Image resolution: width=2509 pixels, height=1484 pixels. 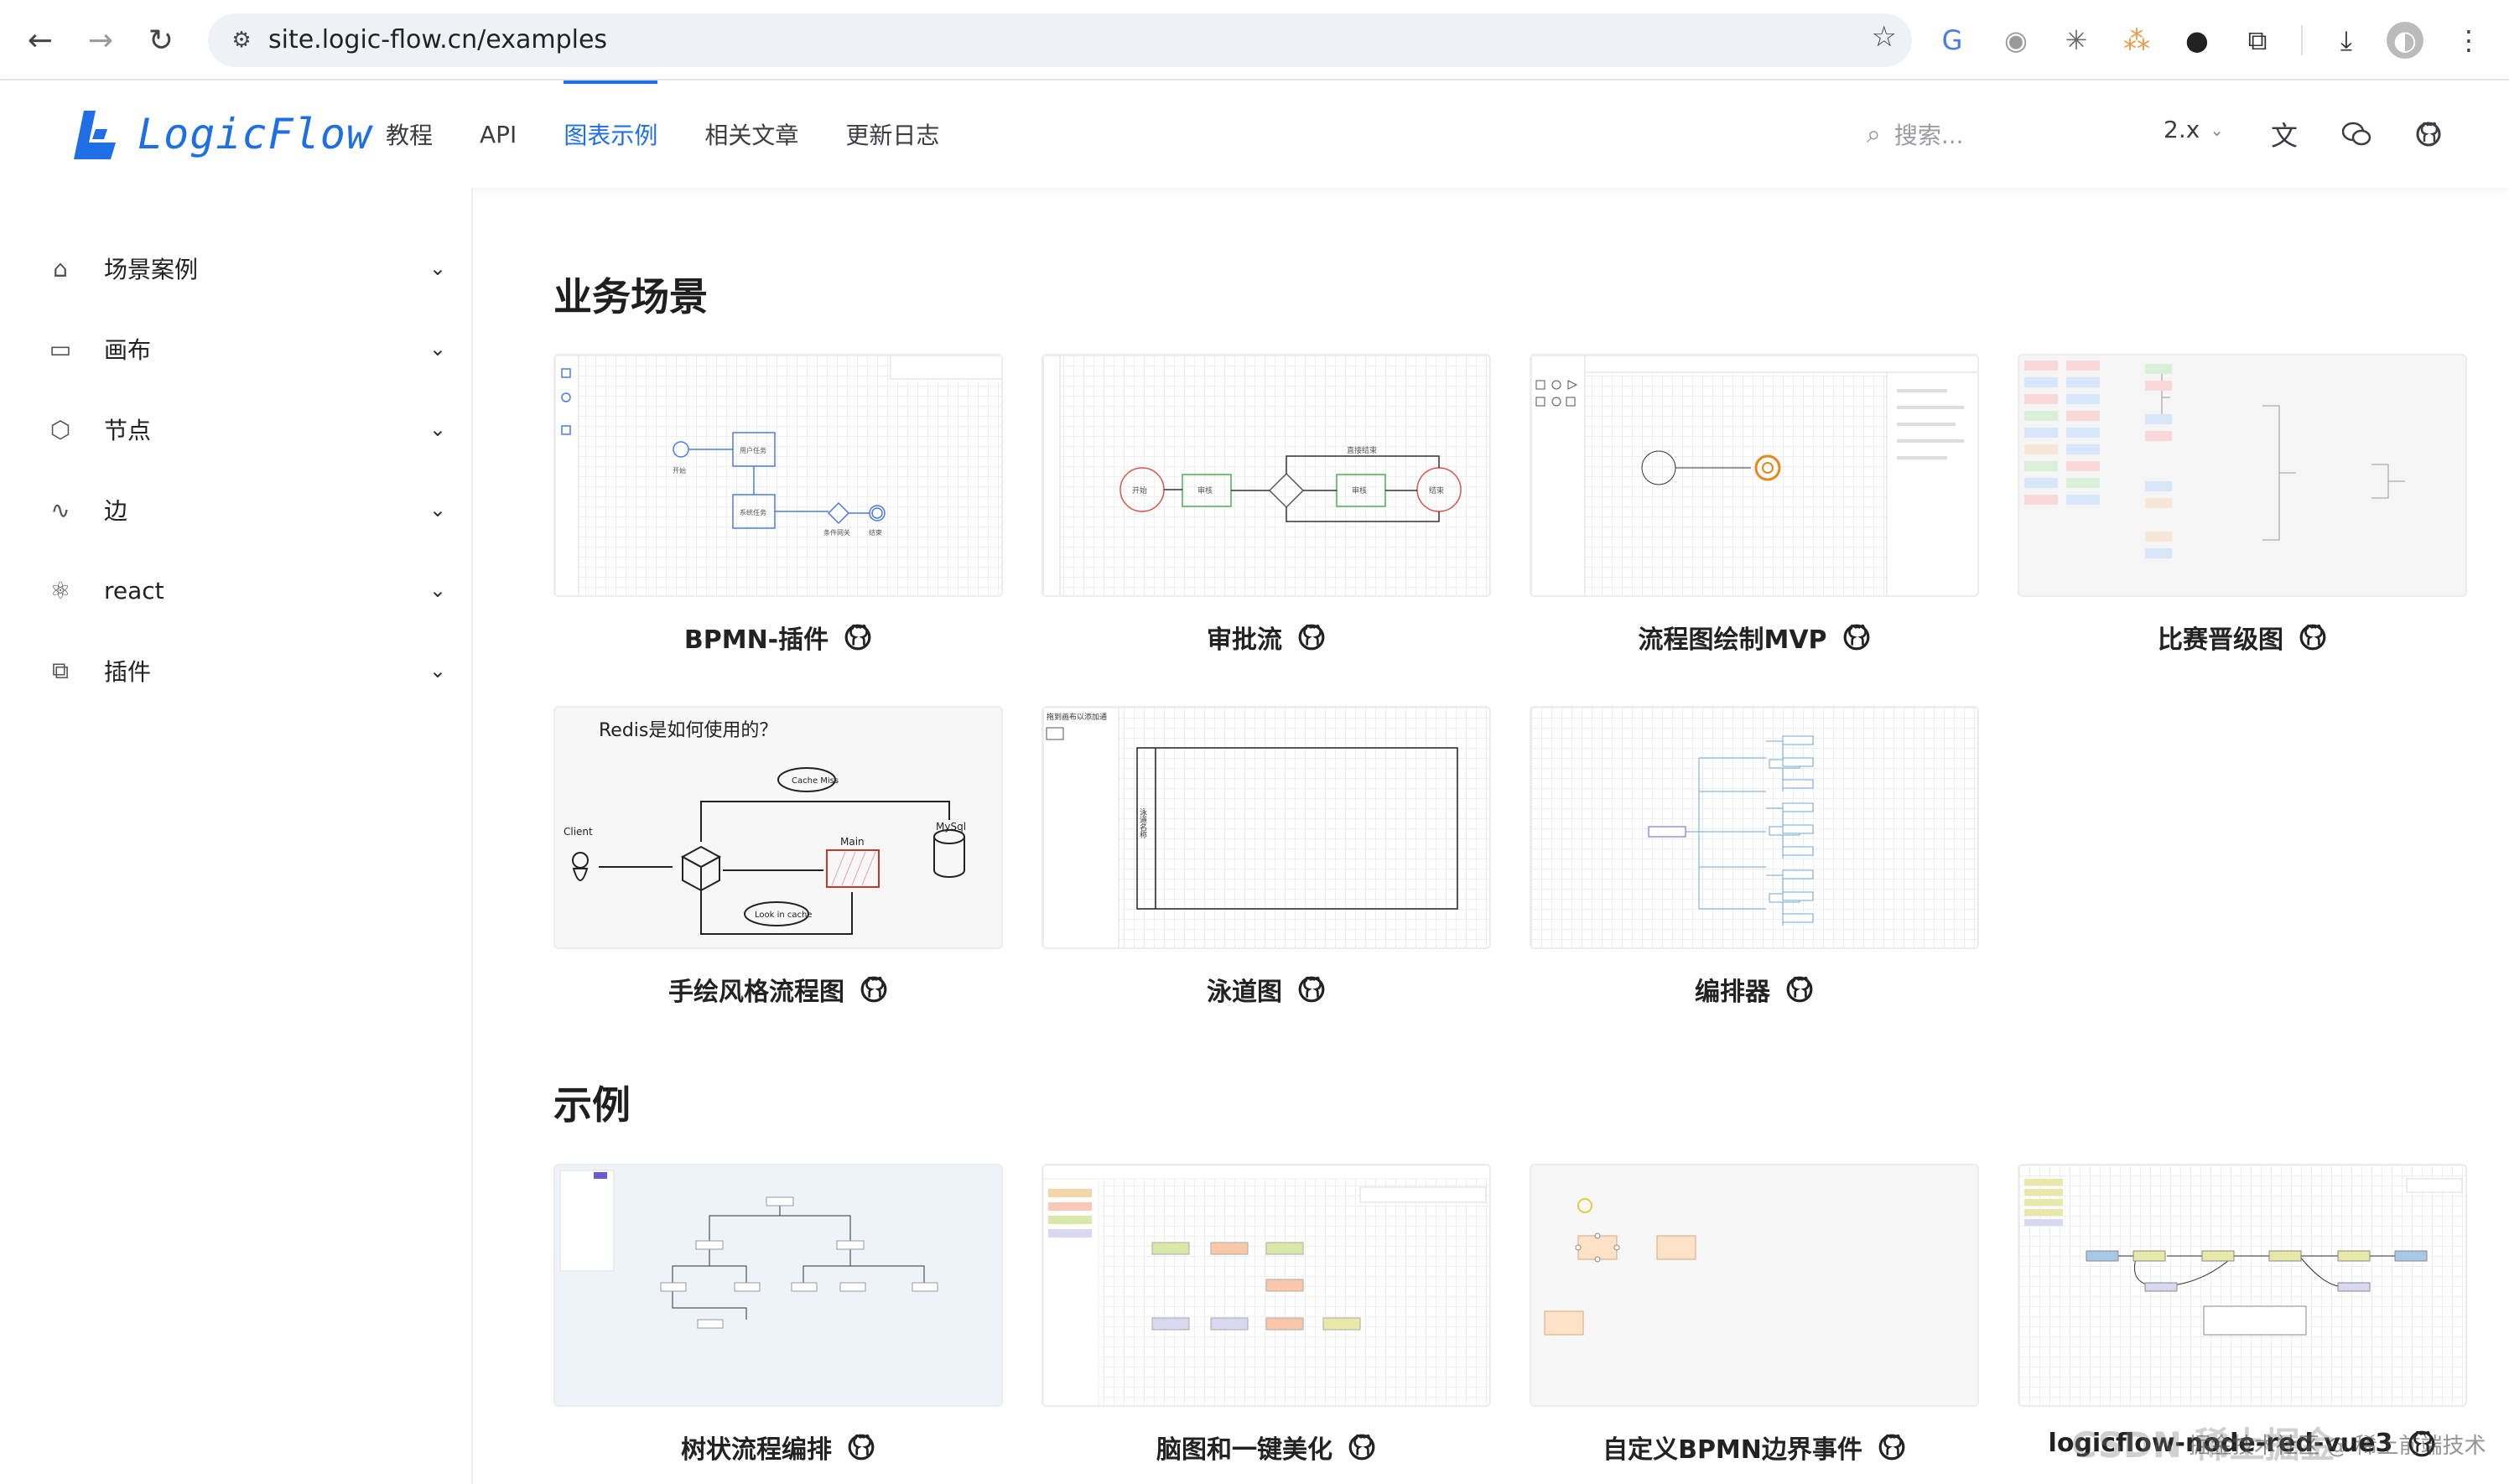 I want to click on reload-button: ↻, so click(x=161, y=40).